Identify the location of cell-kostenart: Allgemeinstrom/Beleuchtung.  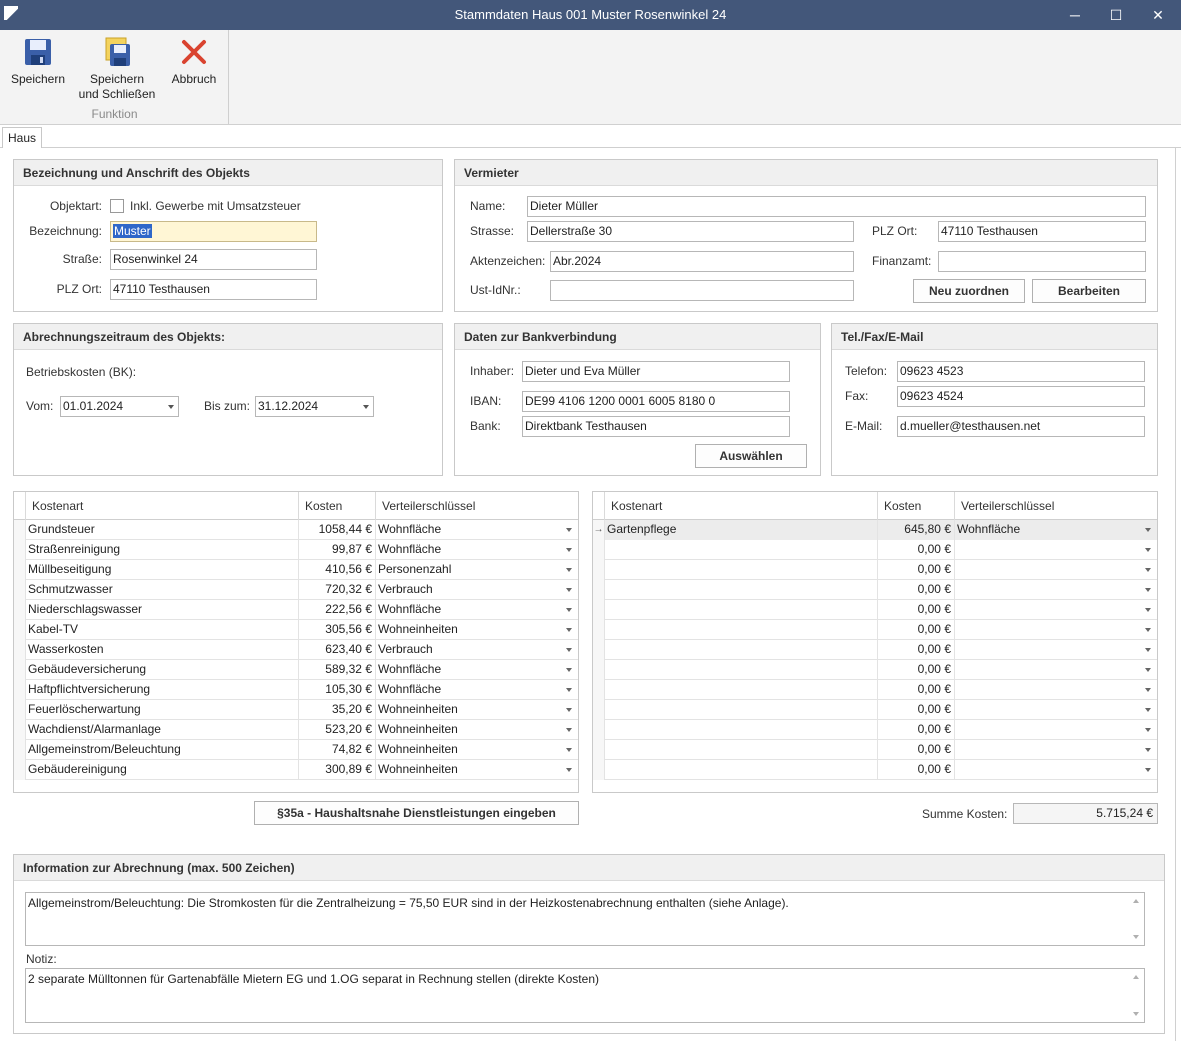
(162, 750).